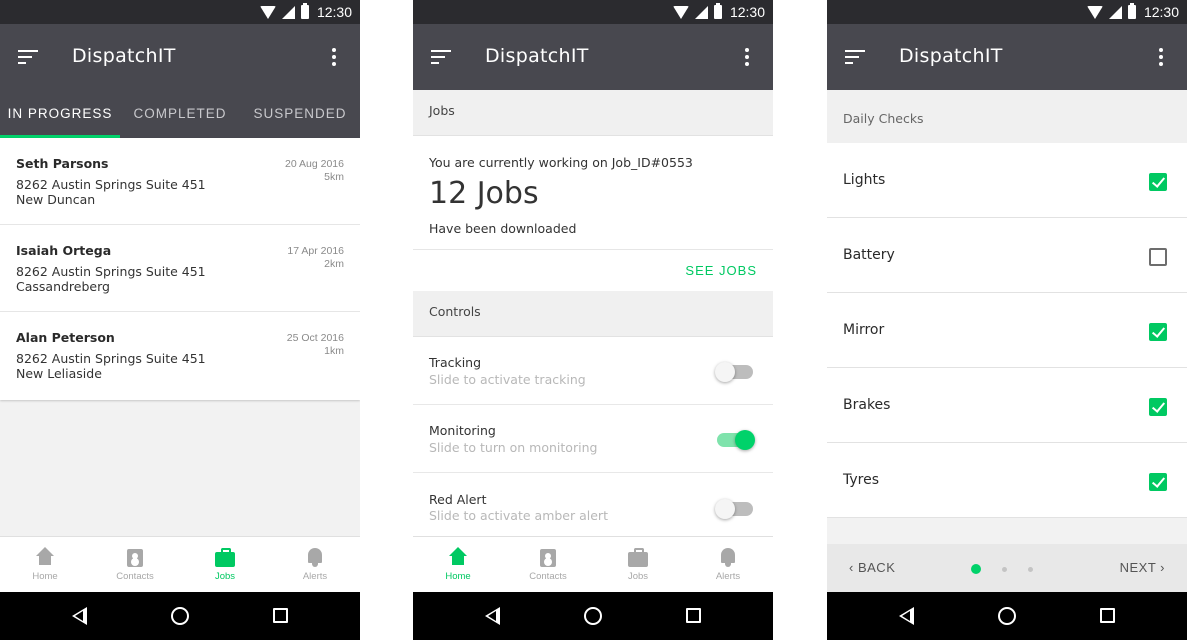 The height and width of the screenshot is (640, 1187). Describe the element at coordinates (315, 338) in the screenshot. I see `job-date: 25 Oct 2016` at that location.